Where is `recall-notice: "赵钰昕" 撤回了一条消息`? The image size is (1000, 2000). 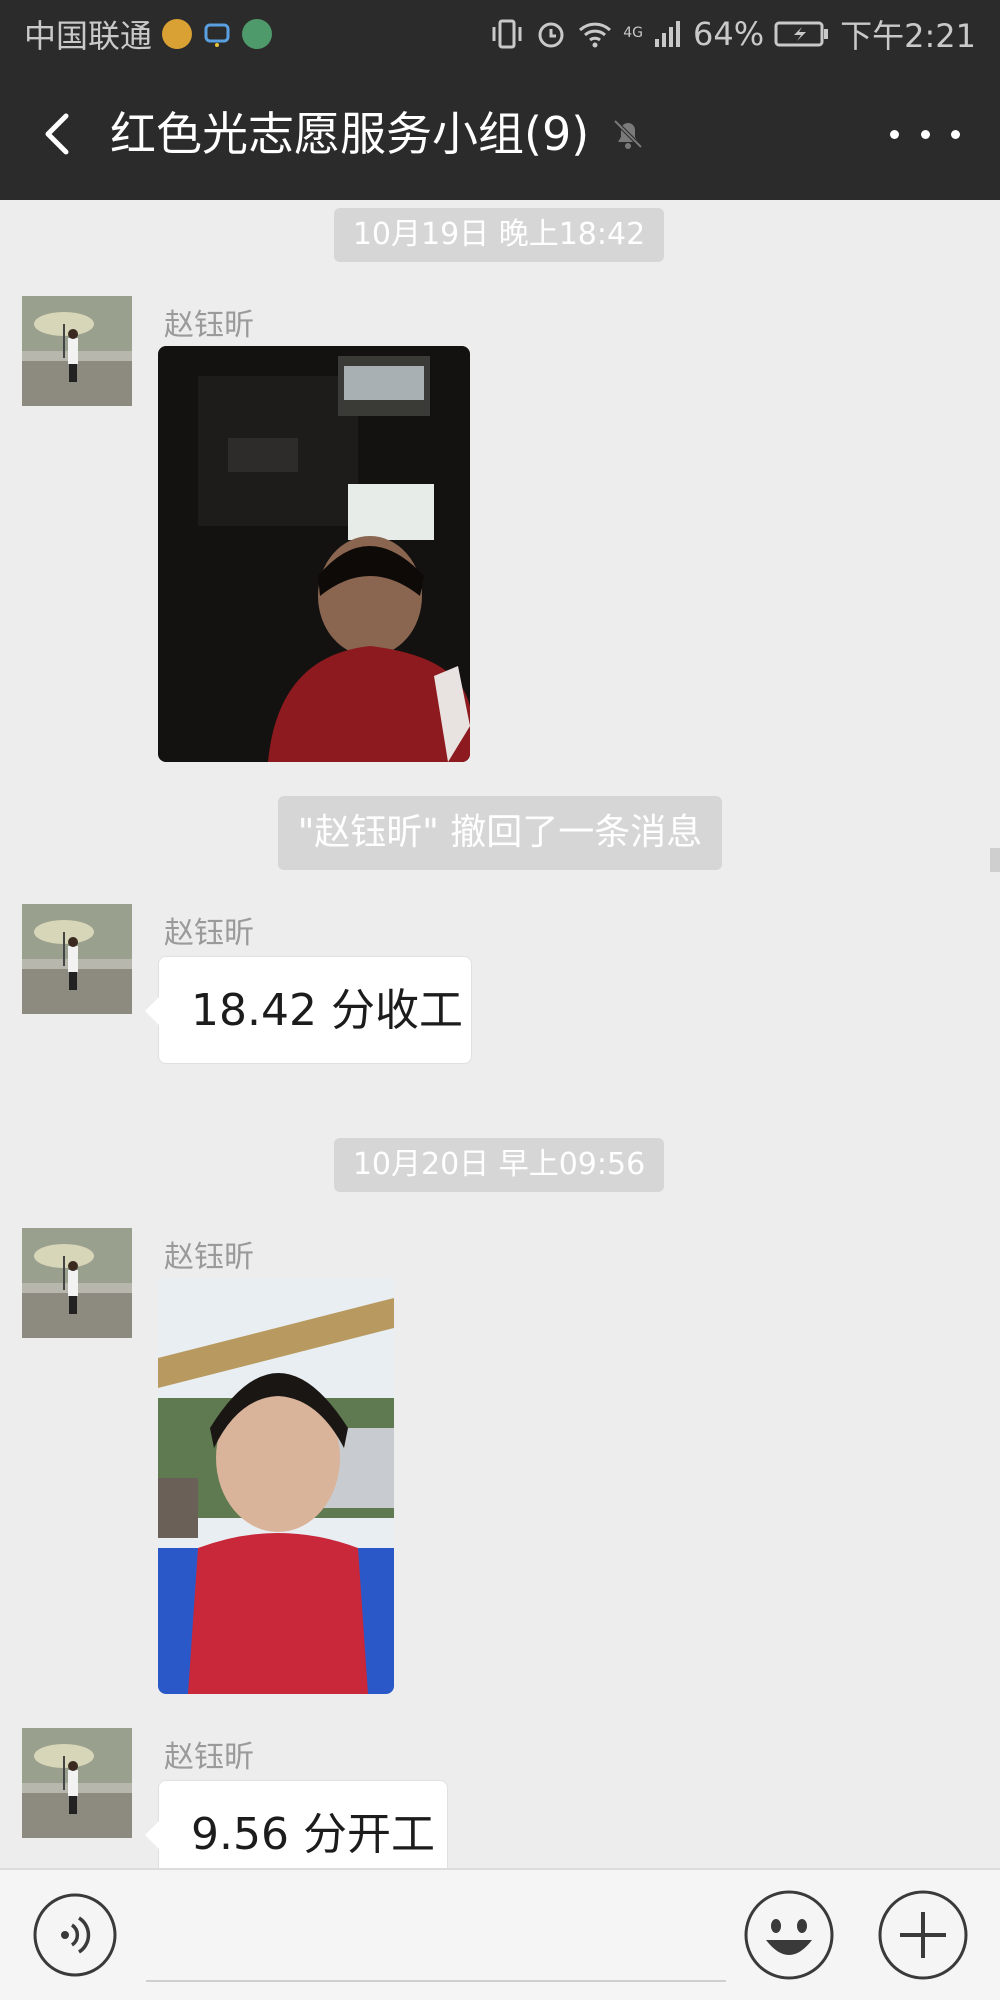
recall-notice: "赵钰昕" 撤回了一条消息 is located at coordinates (500, 833).